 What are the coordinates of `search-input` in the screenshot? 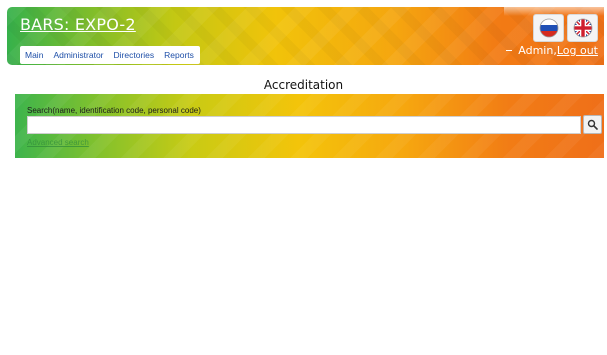 It's located at (304, 125).